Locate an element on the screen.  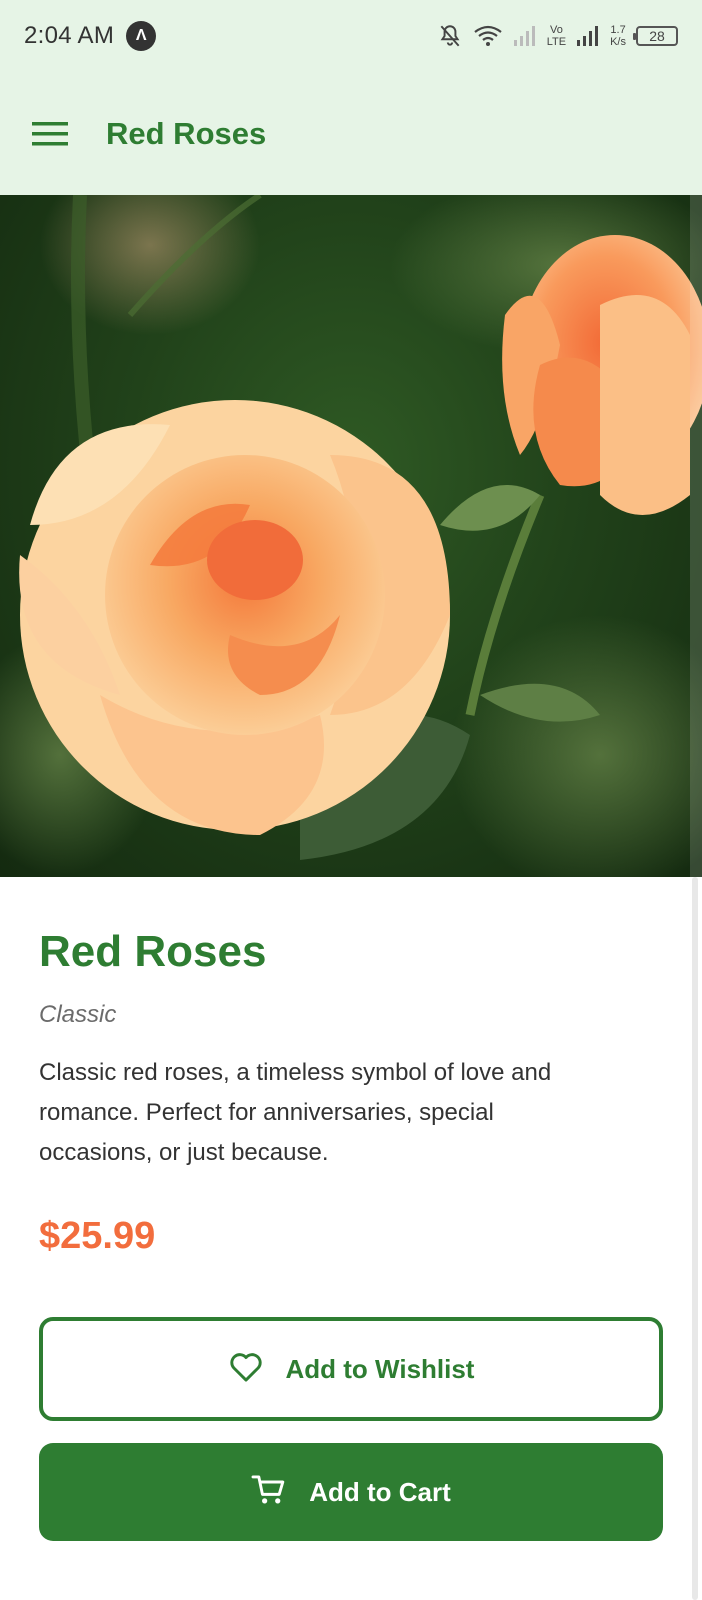
battery-icon: 28 is located at coordinates (655, 36).